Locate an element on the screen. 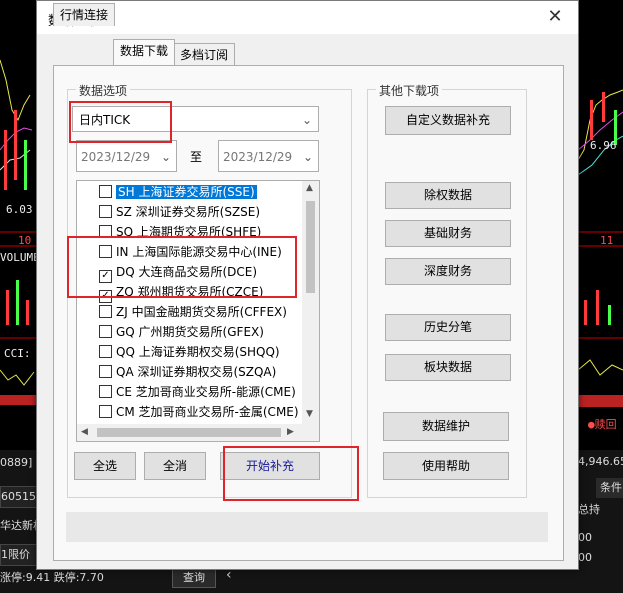 This screenshot has height=593, width=623. exchange-list-item: CM 芝加哥商业交易所-金属(CME) is located at coordinates (199, 412).